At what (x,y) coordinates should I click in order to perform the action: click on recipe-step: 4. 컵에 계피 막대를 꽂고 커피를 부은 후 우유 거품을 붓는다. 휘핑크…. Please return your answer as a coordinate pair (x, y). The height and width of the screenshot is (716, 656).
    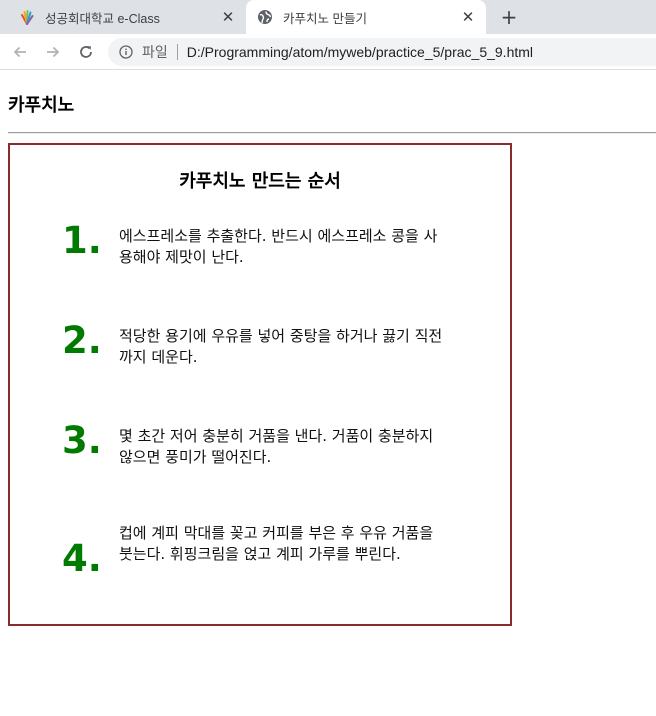
    Looking at the image, I should click on (262, 553).